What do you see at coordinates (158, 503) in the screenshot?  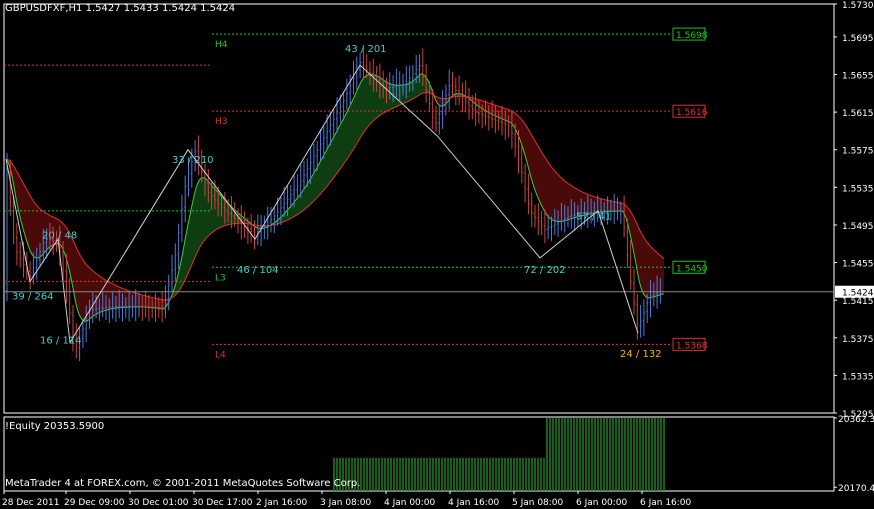 I see `time-tick-label: 30 Dec 01:00` at bounding box center [158, 503].